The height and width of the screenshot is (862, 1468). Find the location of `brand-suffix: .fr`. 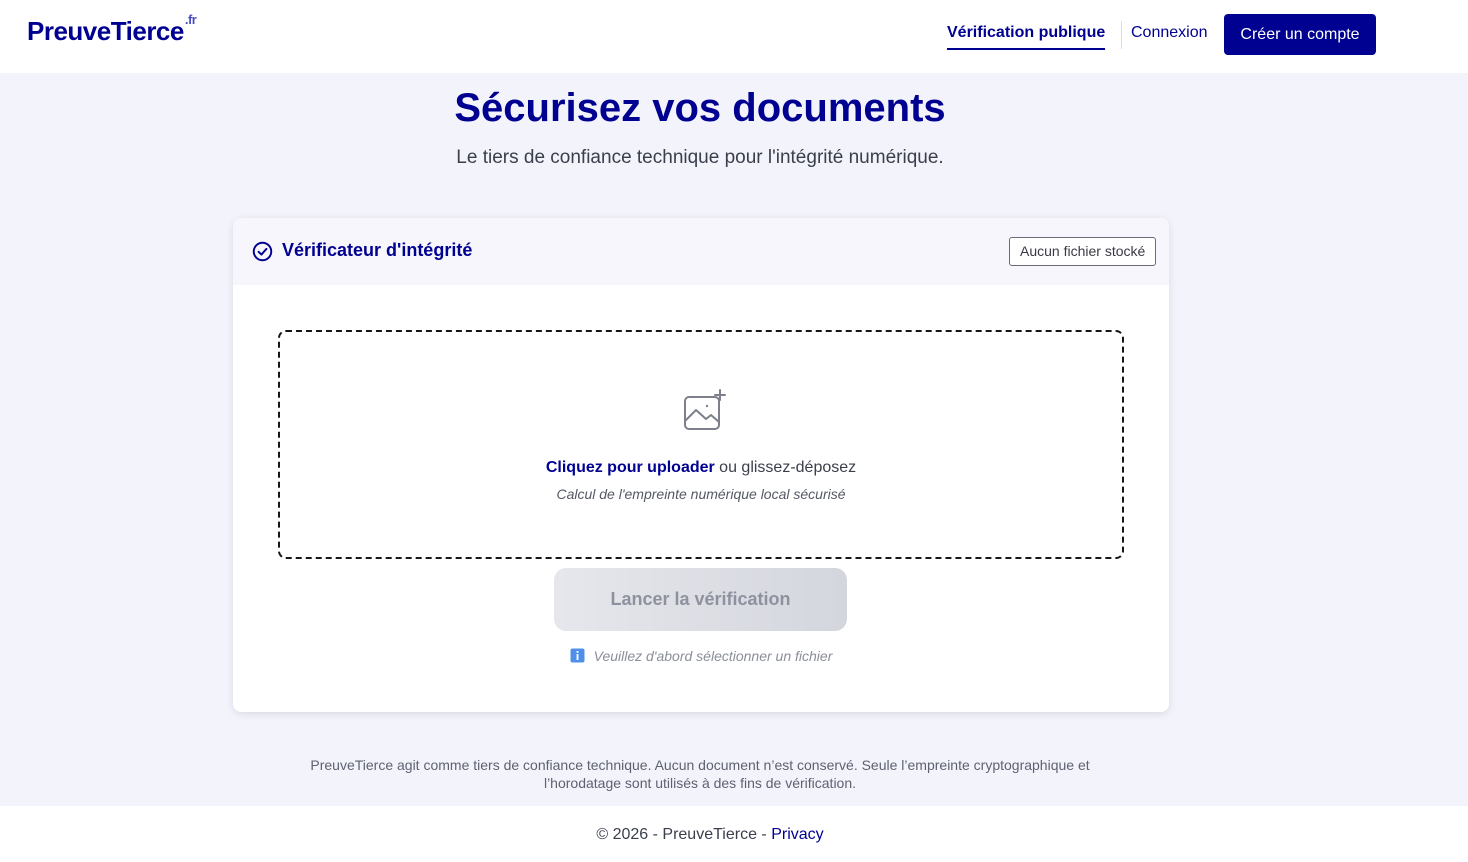

brand-suffix: .fr is located at coordinates (190, 20).